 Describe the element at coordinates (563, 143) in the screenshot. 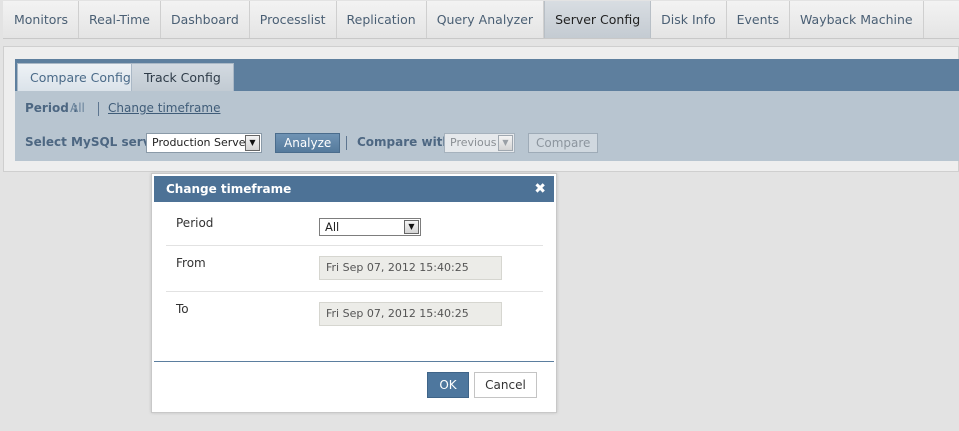

I see `compare-button: Compare` at that location.